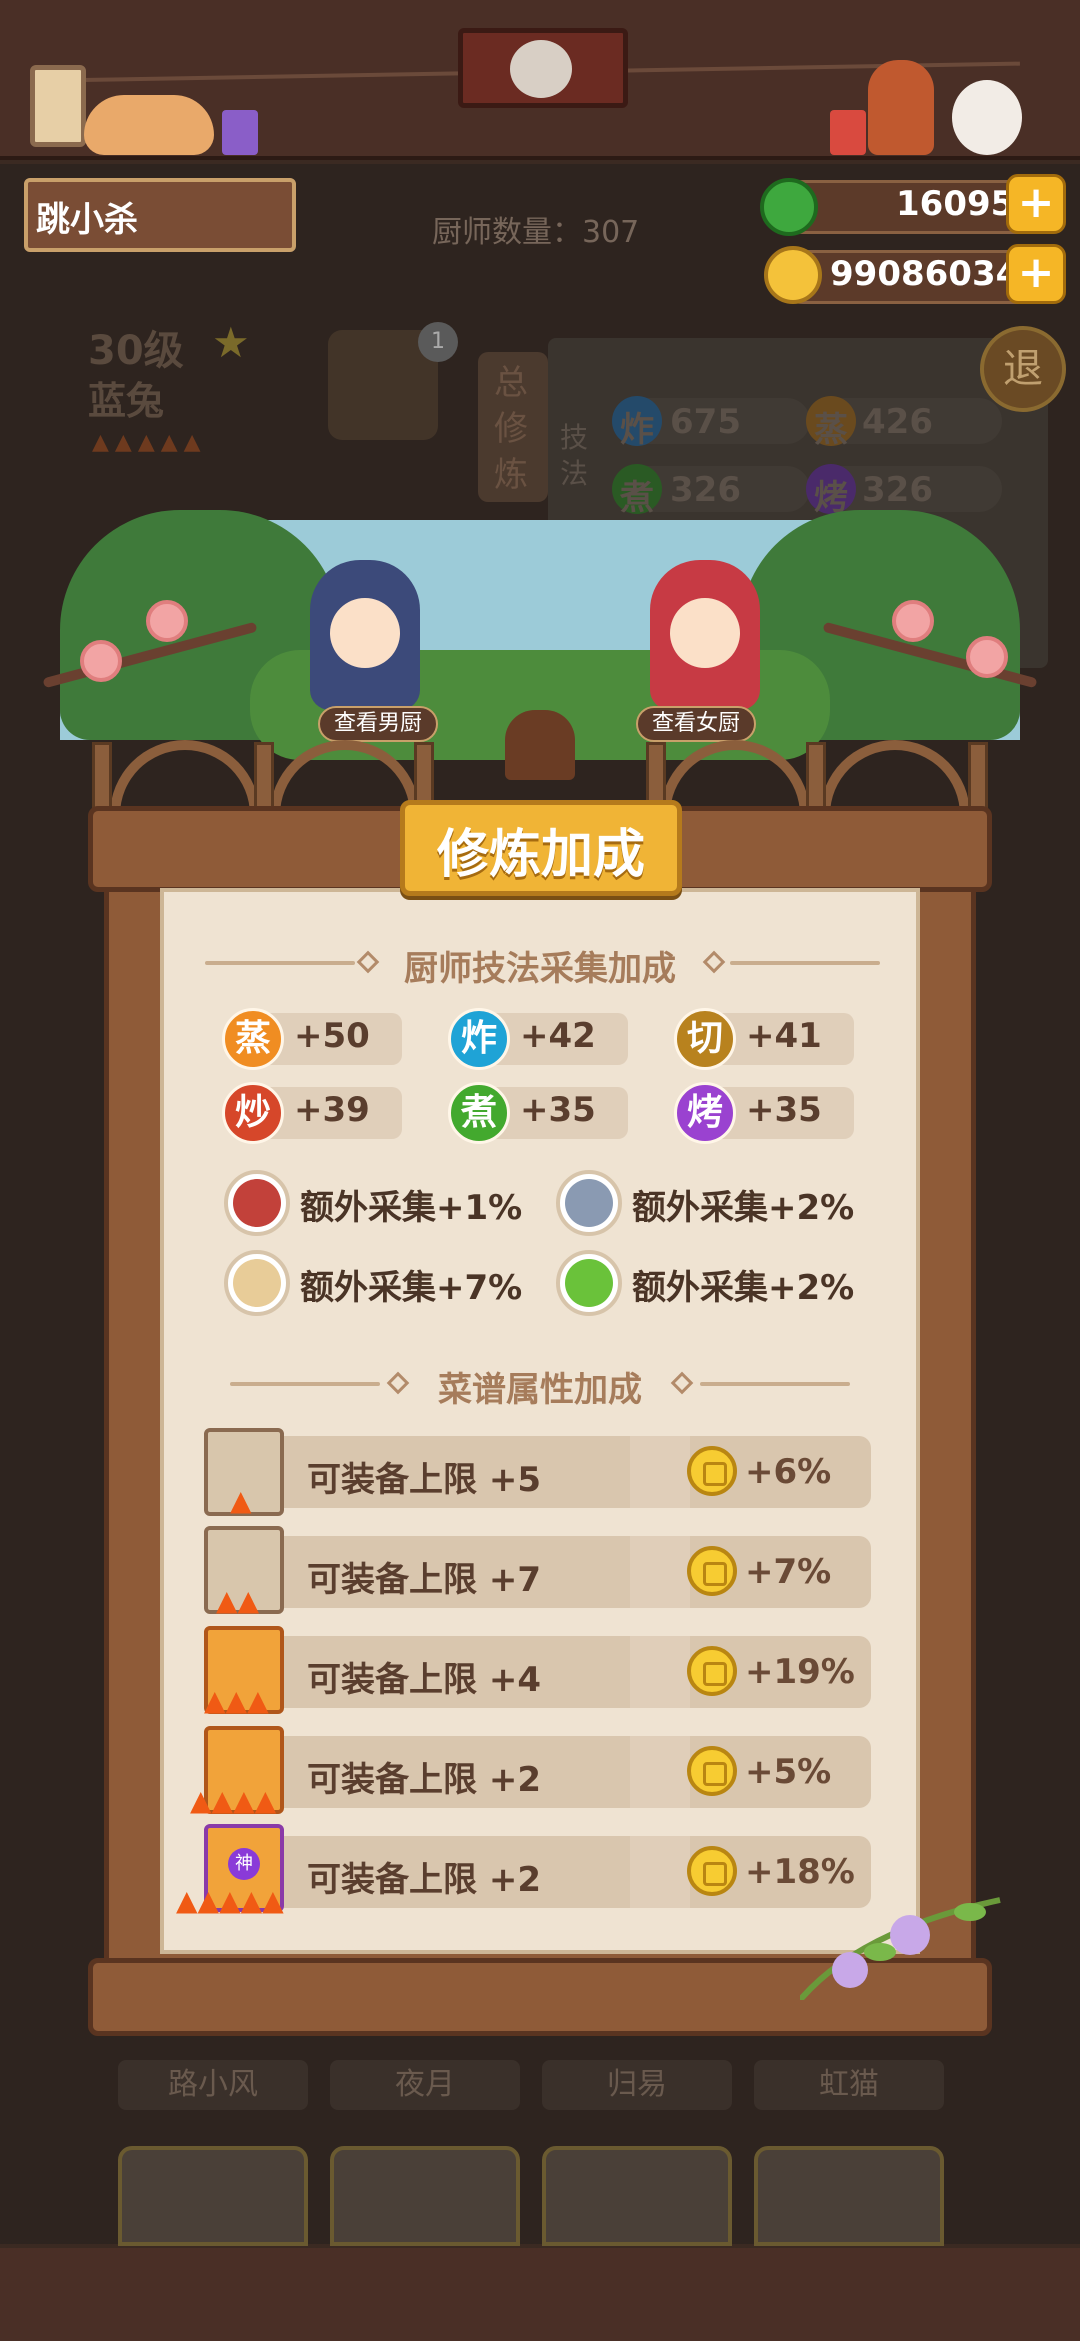 This screenshot has height=2341, width=1080. Describe the element at coordinates (257, 1203) in the screenshot. I see `meat-icon` at that location.